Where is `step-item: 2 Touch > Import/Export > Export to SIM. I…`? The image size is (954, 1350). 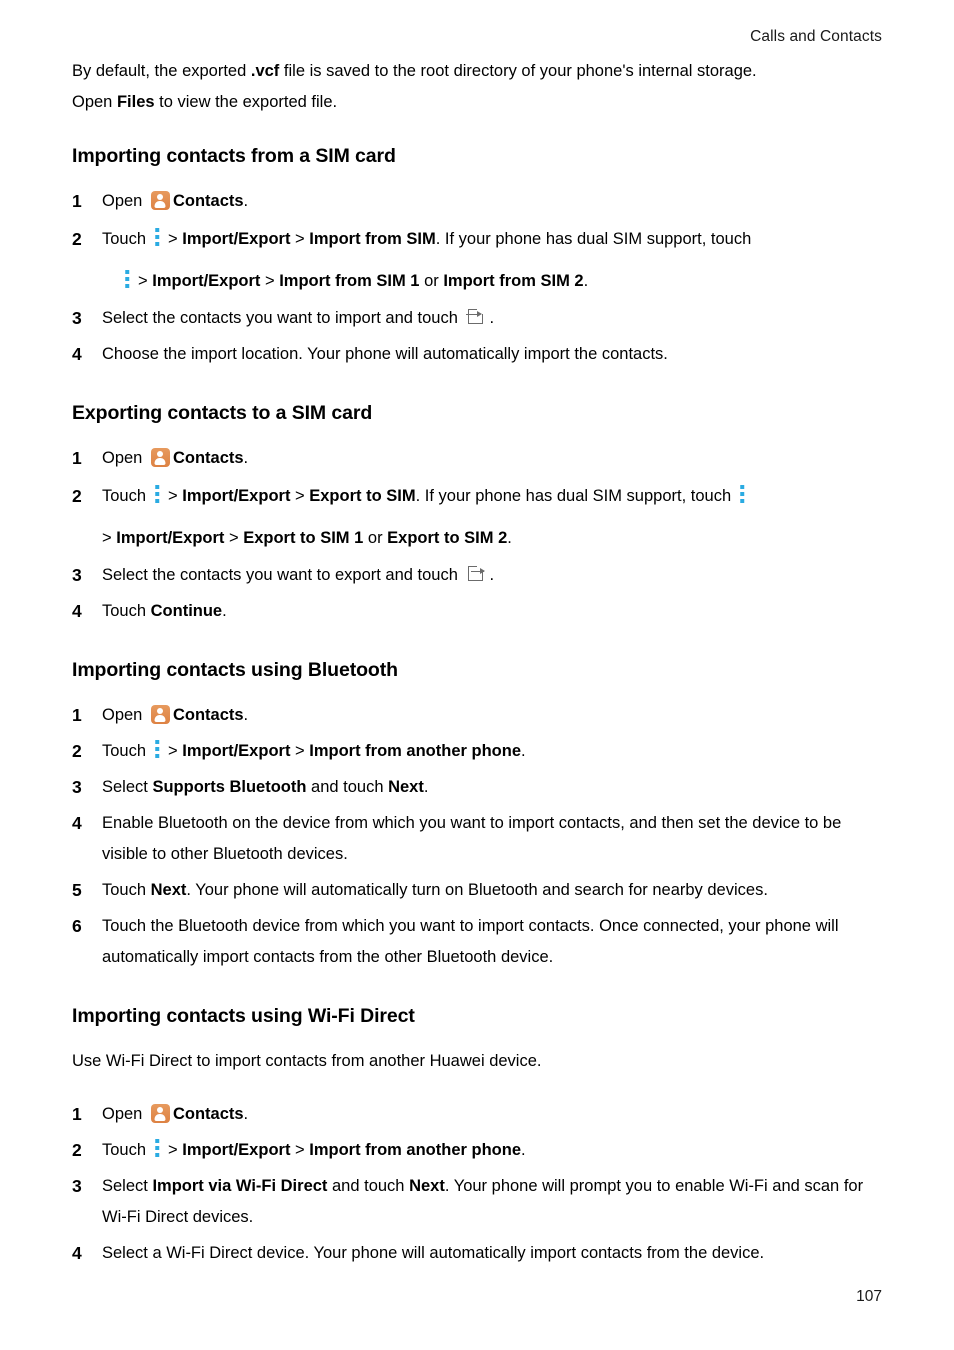
step-item: 2 Touch > Import/Export > Export to SIM. I… is located at coordinates (477, 517).